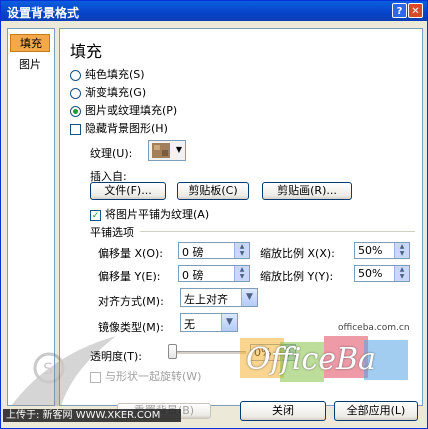 The image size is (428, 429). I want to click on checkbox-icon, so click(75, 129).